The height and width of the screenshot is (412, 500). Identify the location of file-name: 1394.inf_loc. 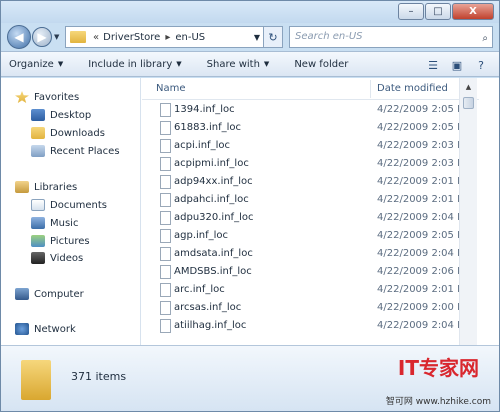
(204, 109).